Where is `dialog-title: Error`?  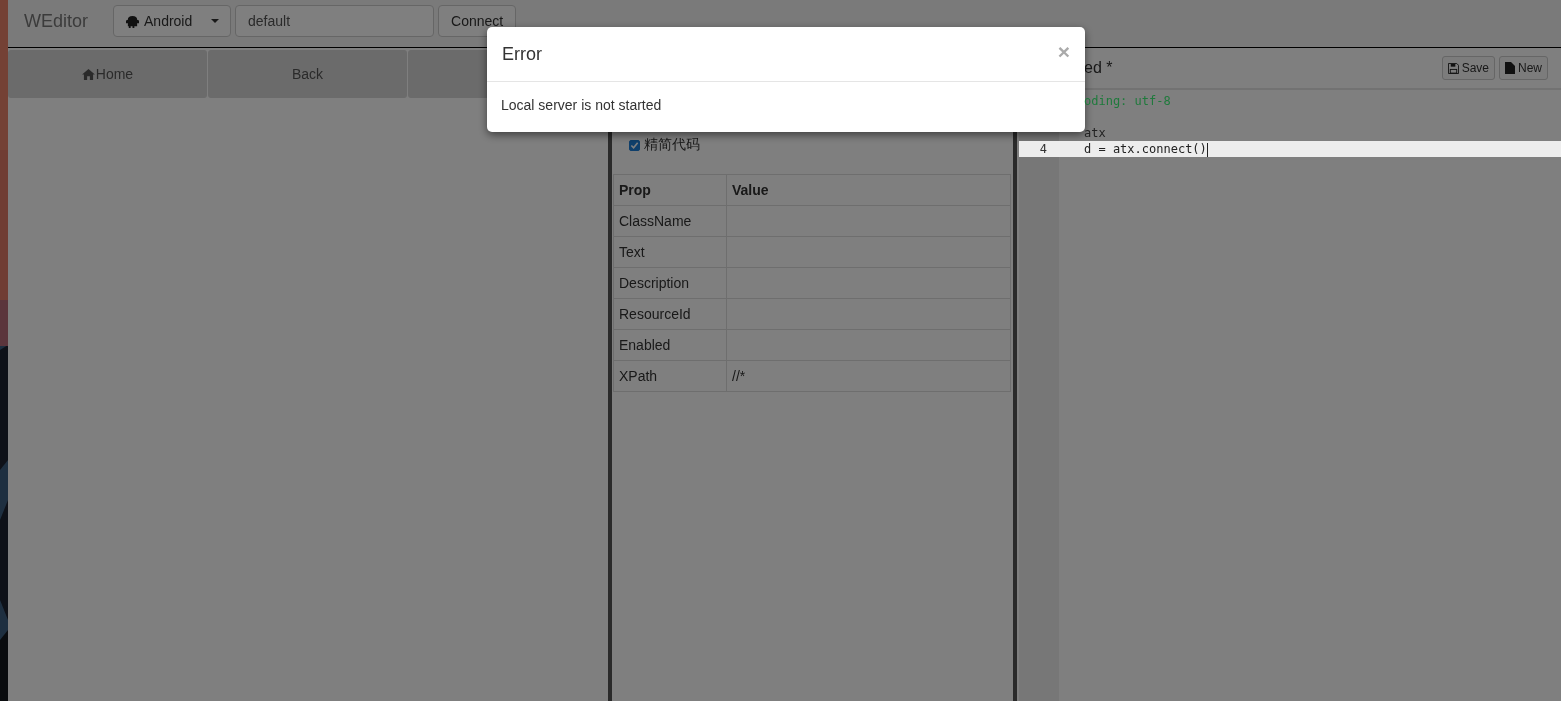 dialog-title: Error is located at coordinates (522, 54).